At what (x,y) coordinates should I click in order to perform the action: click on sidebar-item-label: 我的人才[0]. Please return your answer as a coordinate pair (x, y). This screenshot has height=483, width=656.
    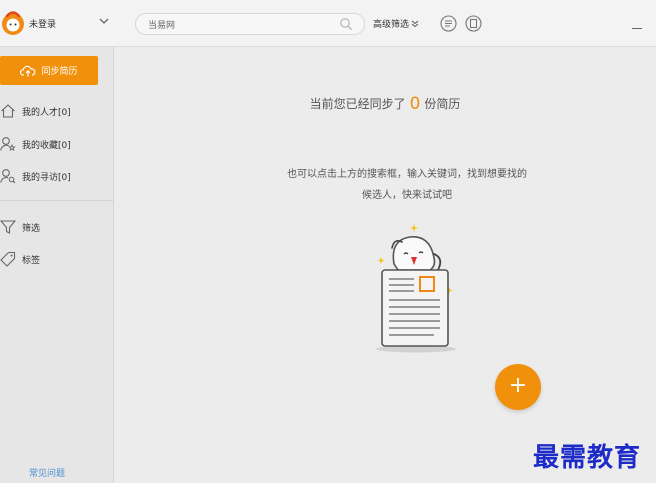
    Looking at the image, I should click on (46, 112).